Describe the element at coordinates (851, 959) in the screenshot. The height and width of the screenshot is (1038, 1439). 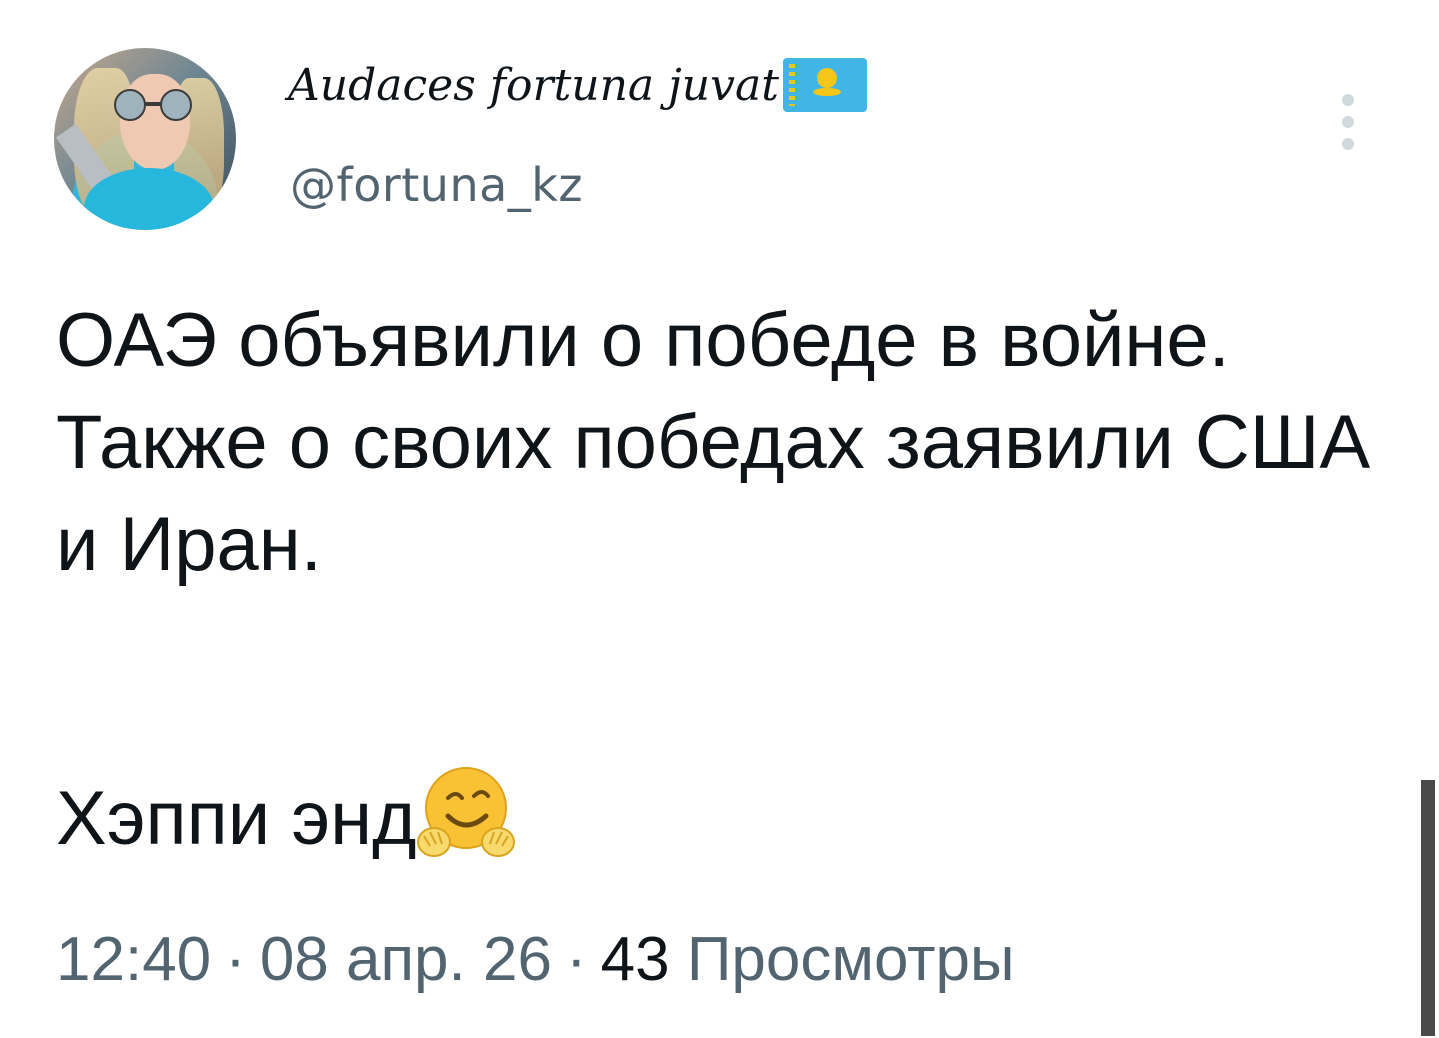
I see `views-label: Просмотры` at that location.